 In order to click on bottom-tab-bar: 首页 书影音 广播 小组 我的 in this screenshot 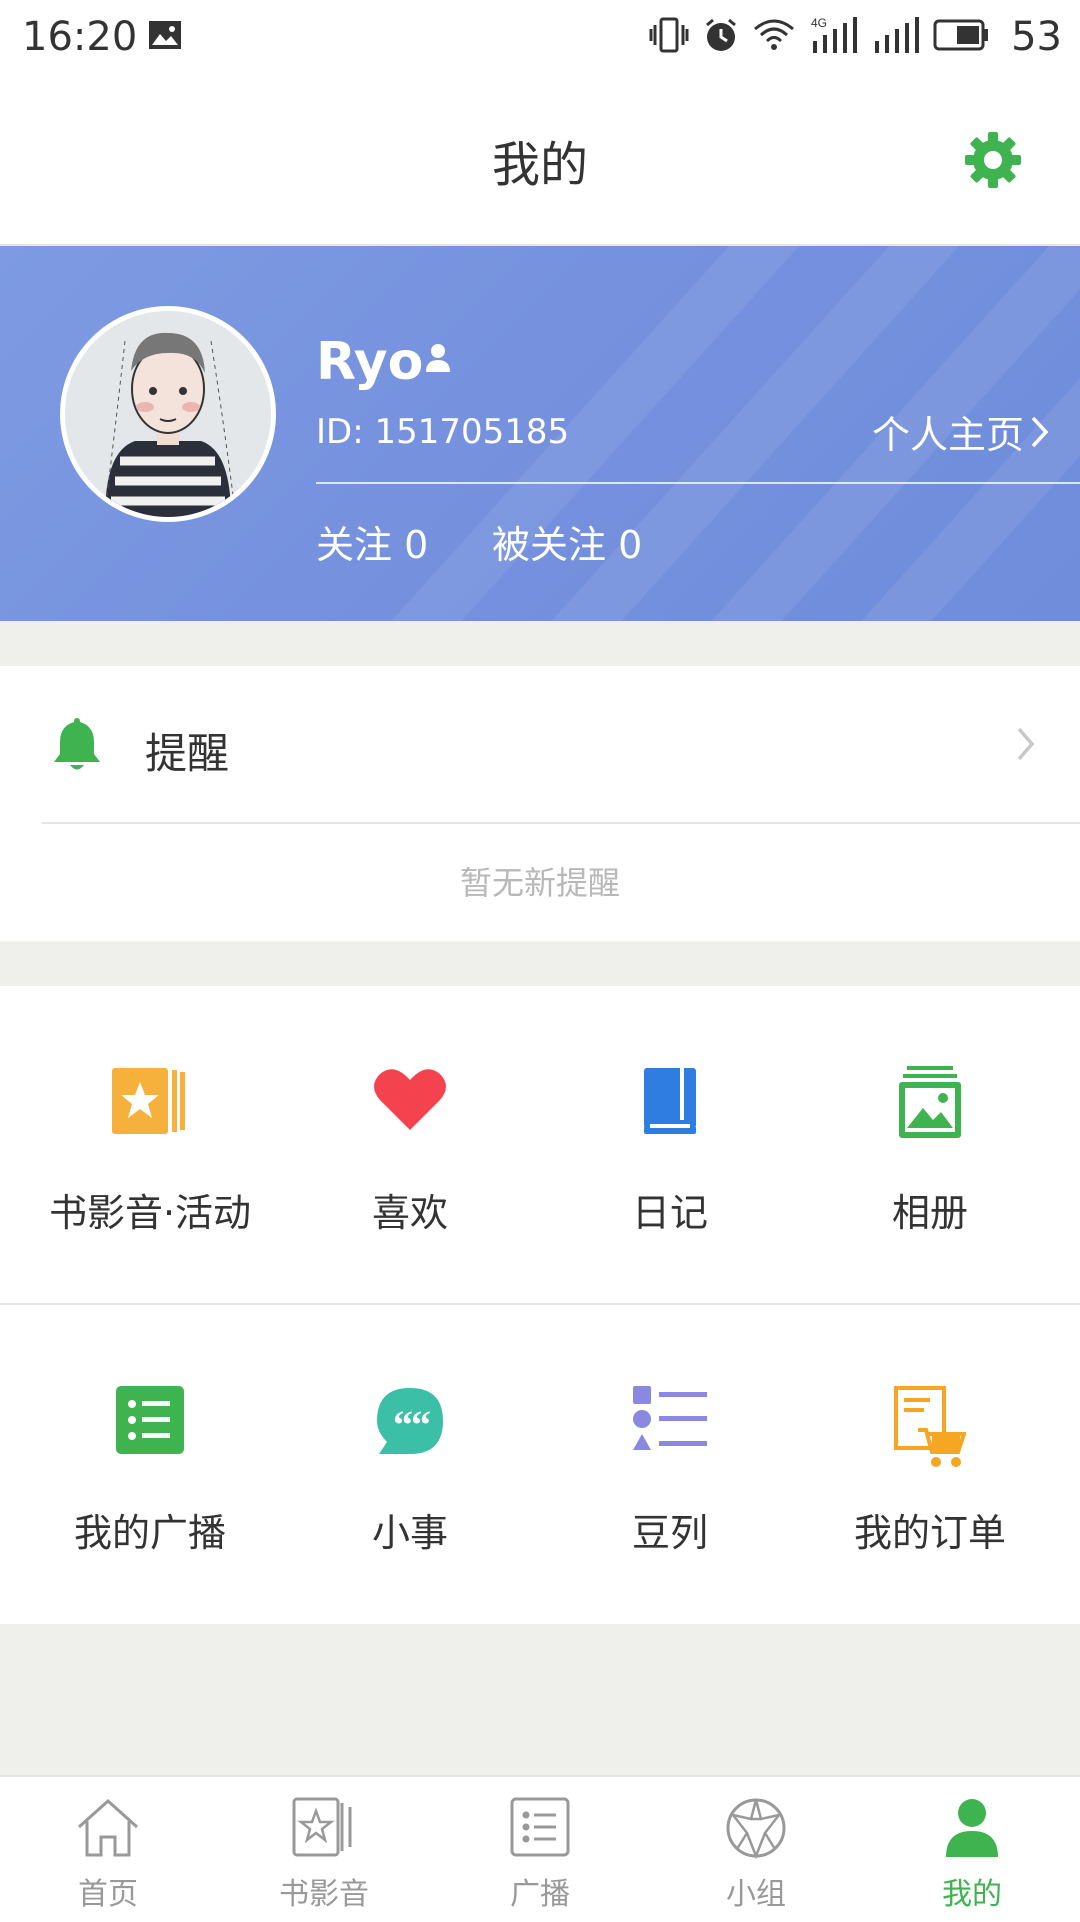, I will do `click(540, 1848)`.